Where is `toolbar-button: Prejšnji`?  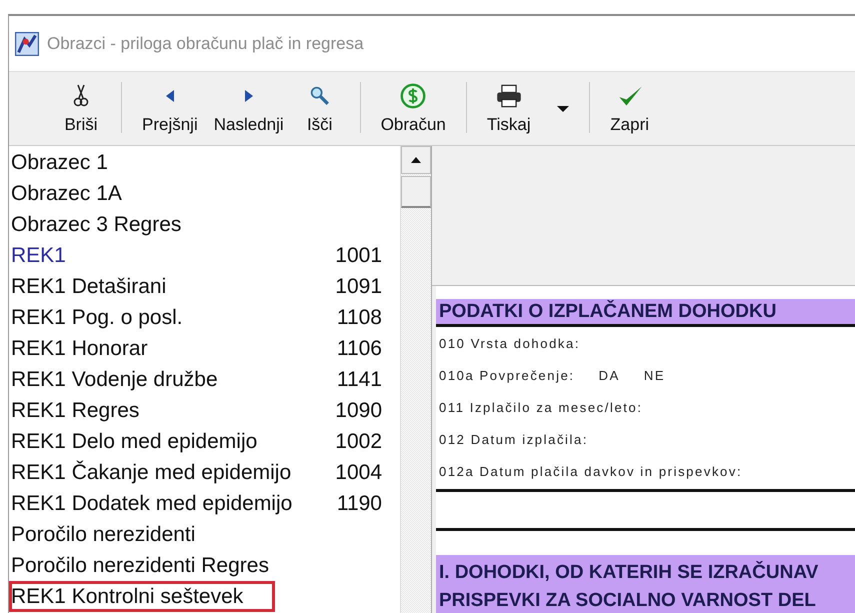 toolbar-button: Prejšnji is located at coordinates (170, 108).